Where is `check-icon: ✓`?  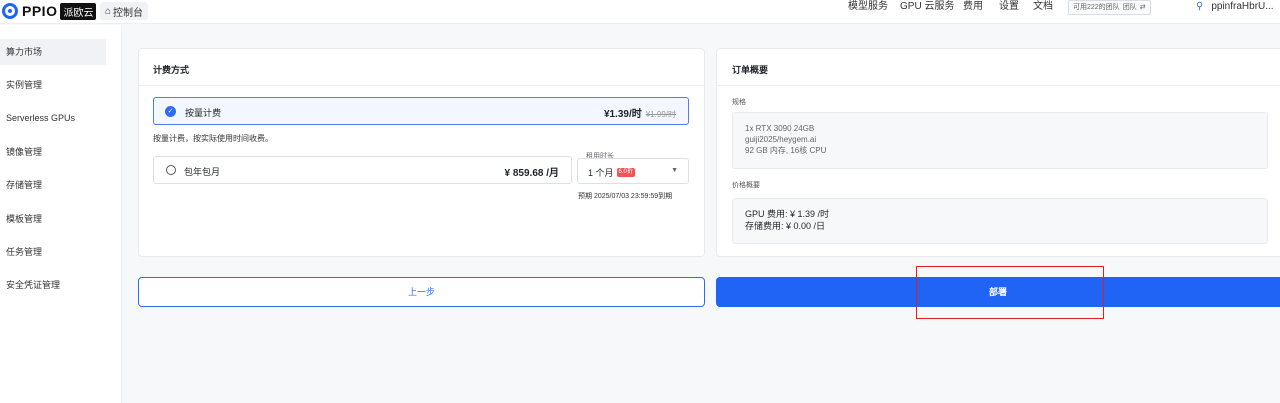
check-icon: ✓ is located at coordinates (170, 111).